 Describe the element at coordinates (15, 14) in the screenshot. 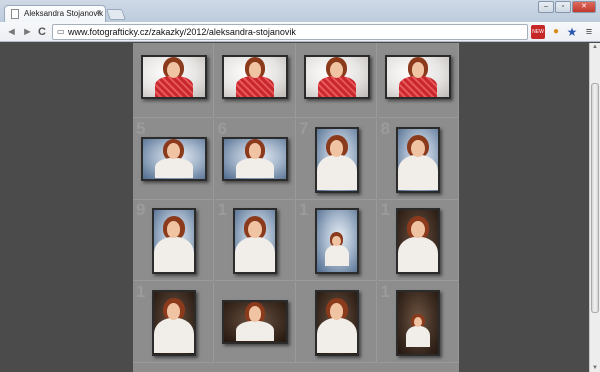

I see `page-favicon-icon` at that location.